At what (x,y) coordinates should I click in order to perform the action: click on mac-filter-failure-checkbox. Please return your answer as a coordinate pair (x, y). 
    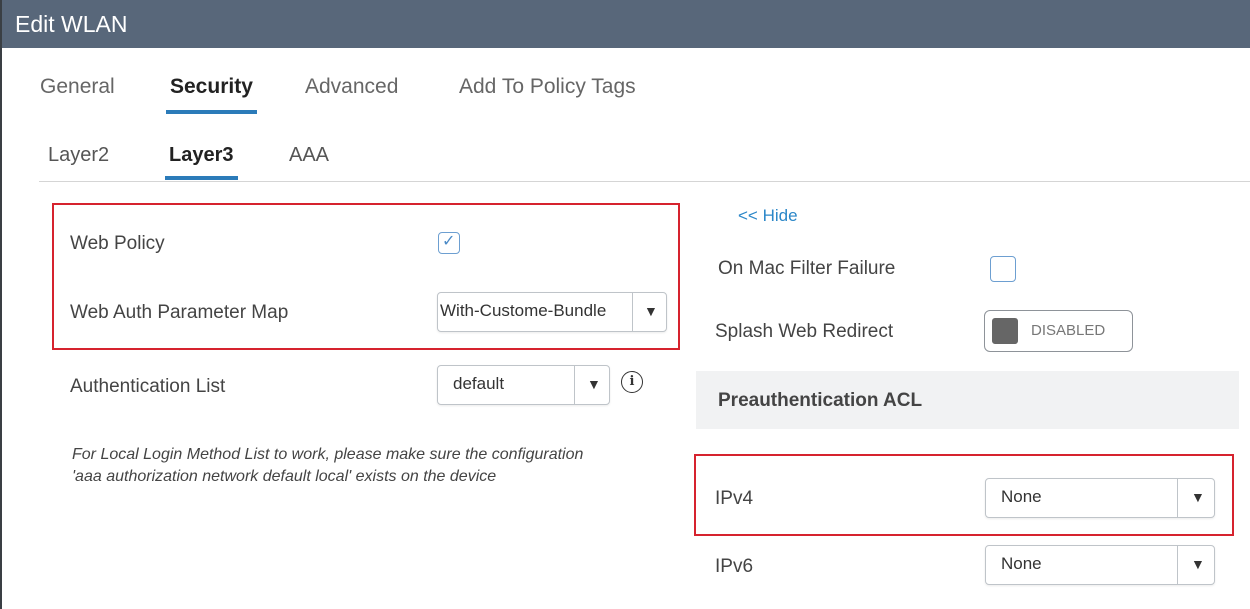
    Looking at the image, I should click on (1003, 269).